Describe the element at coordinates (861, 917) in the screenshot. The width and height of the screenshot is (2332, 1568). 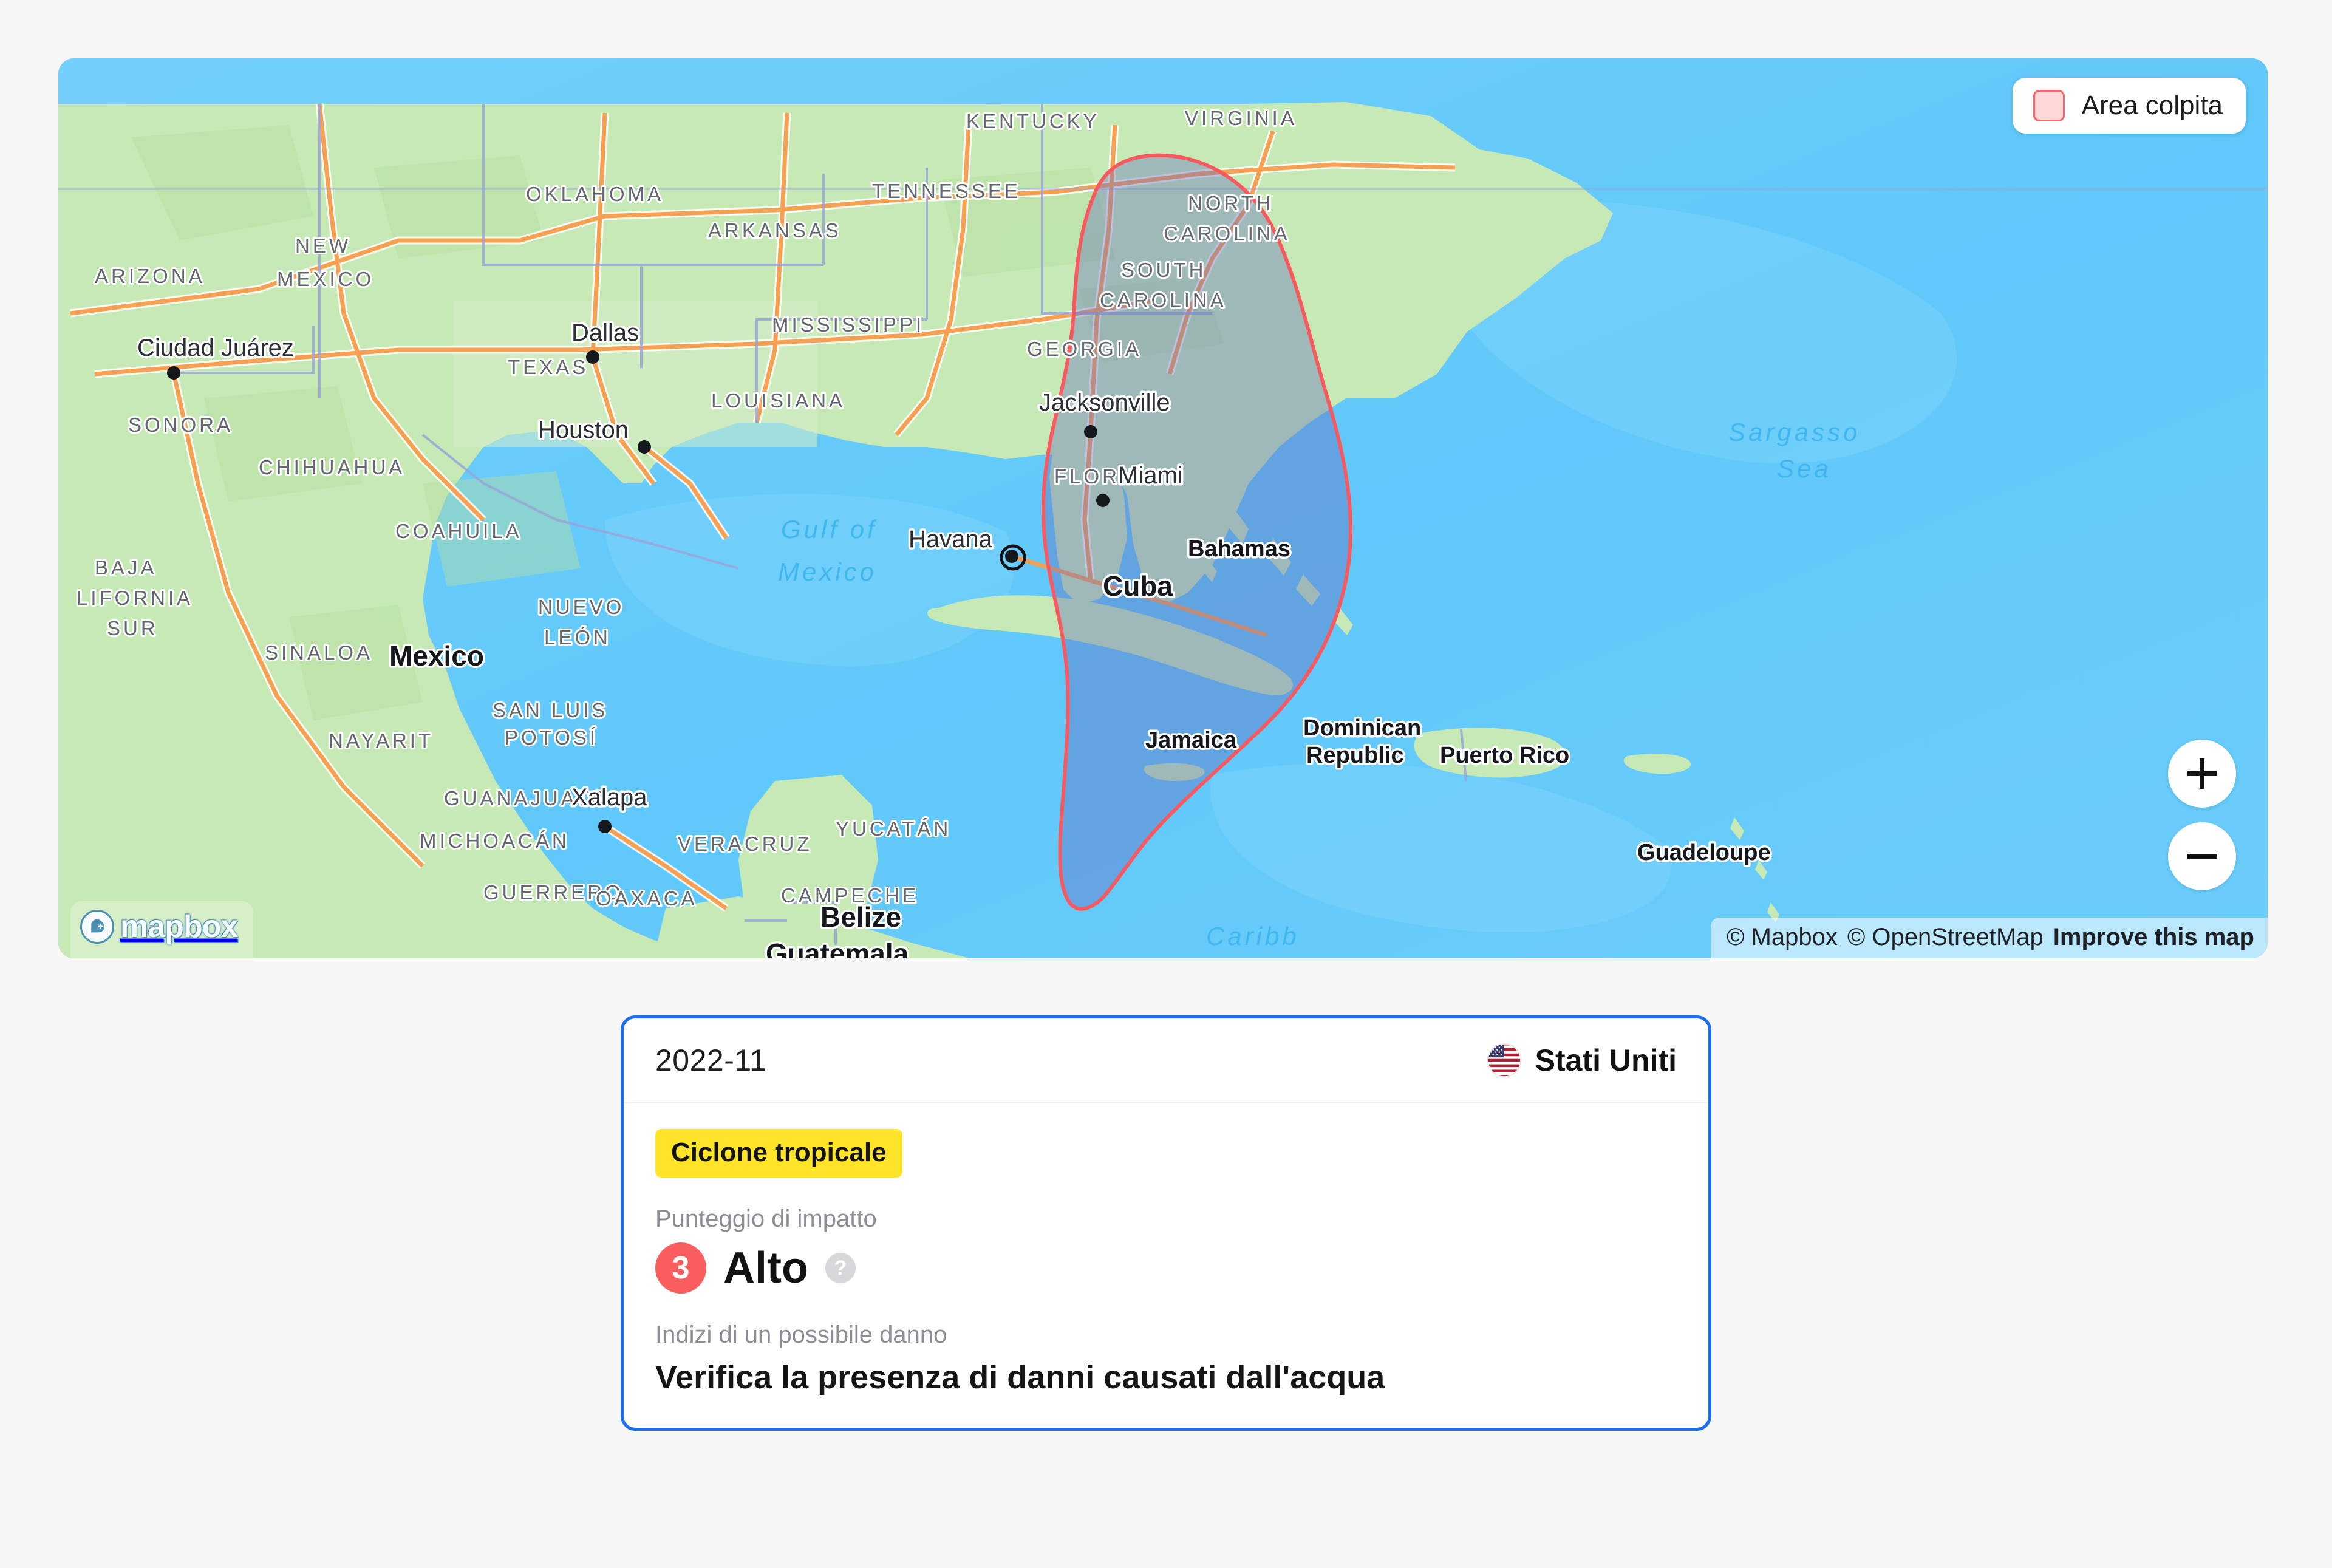
I see `map-label-country: Belize` at that location.